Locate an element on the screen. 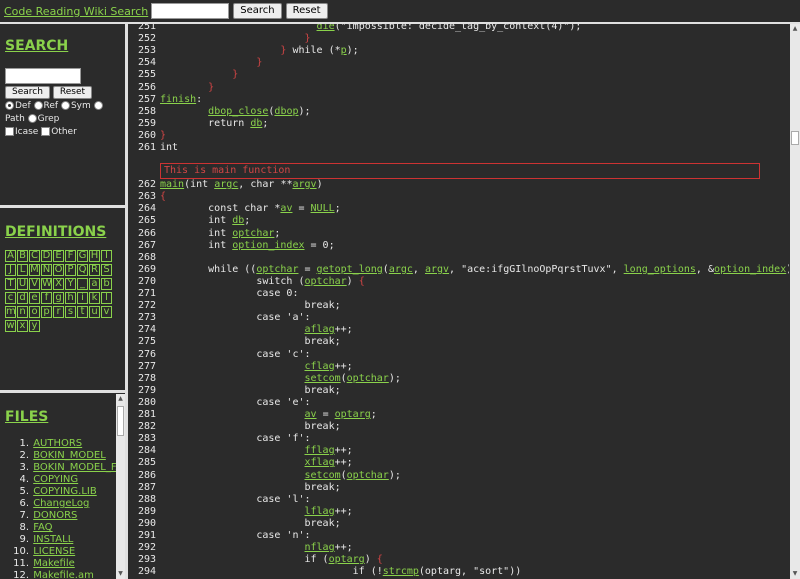 This screenshot has width=800, height=579. definition-letter-link: G is located at coordinates (82, 256).